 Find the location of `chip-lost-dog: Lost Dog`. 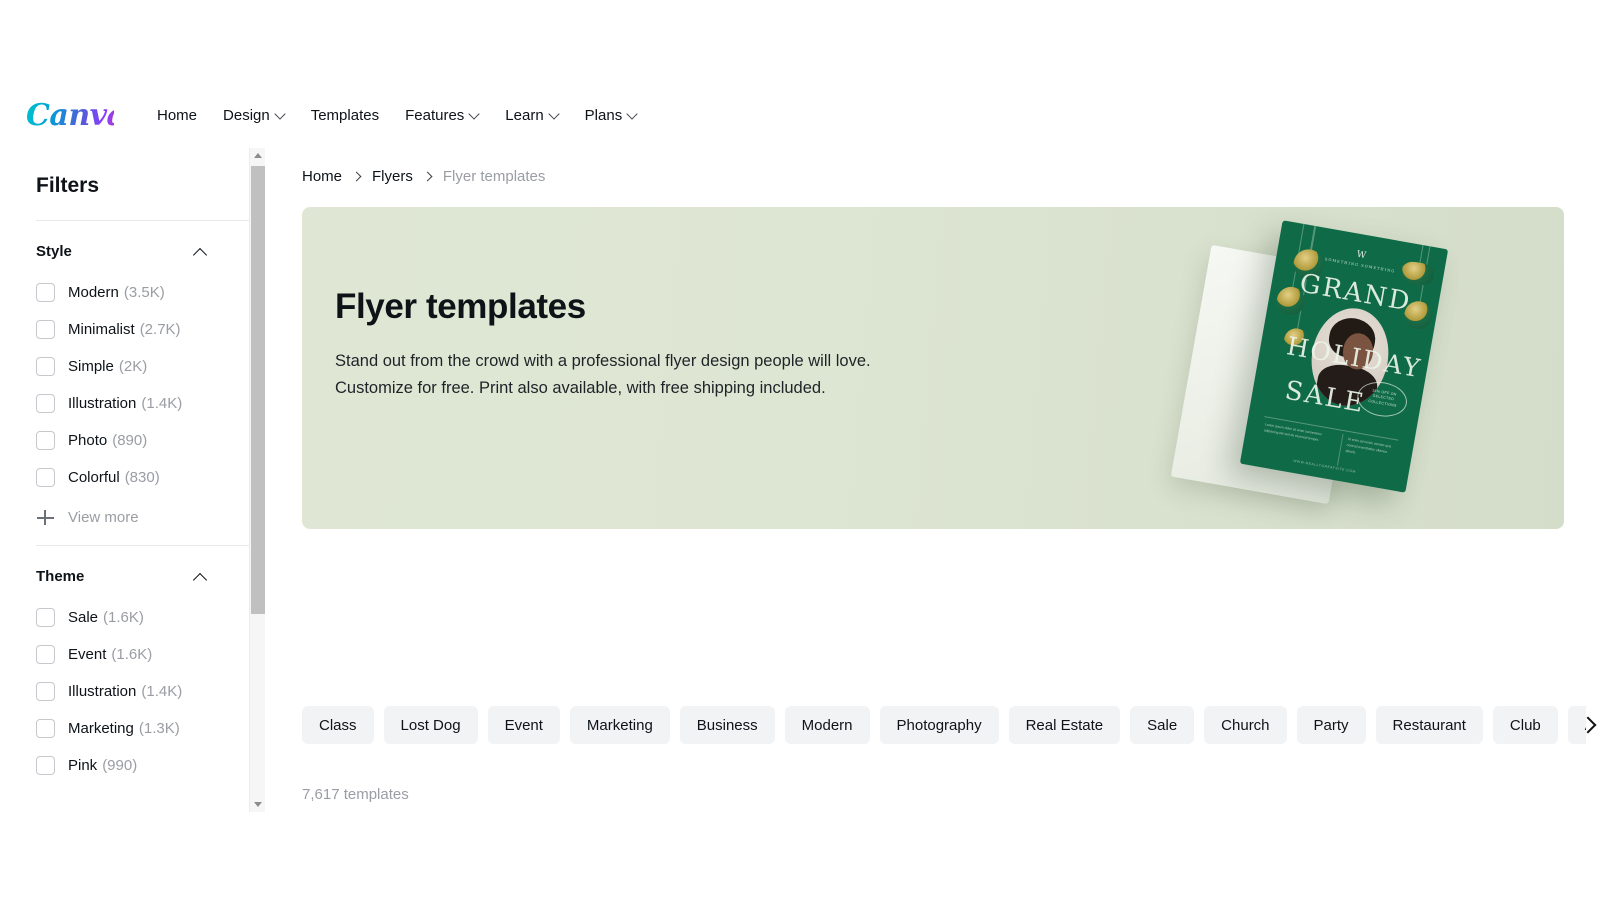

chip-lost-dog: Lost Dog is located at coordinates (430, 725).